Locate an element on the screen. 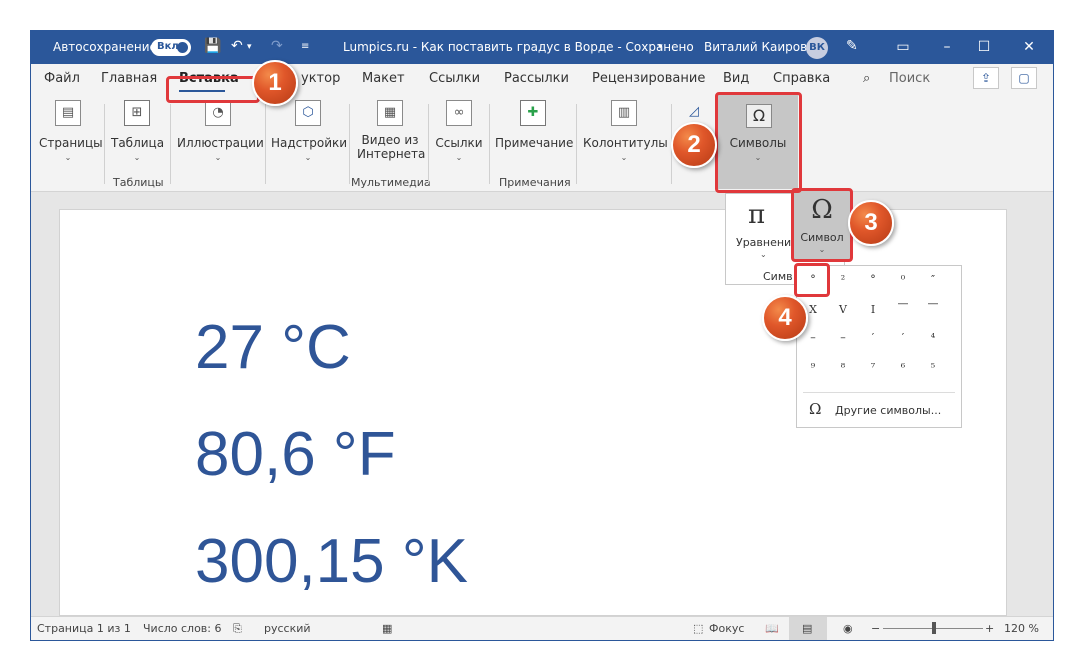  zoom-level: 120 % is located at coordinates (1021, 628).